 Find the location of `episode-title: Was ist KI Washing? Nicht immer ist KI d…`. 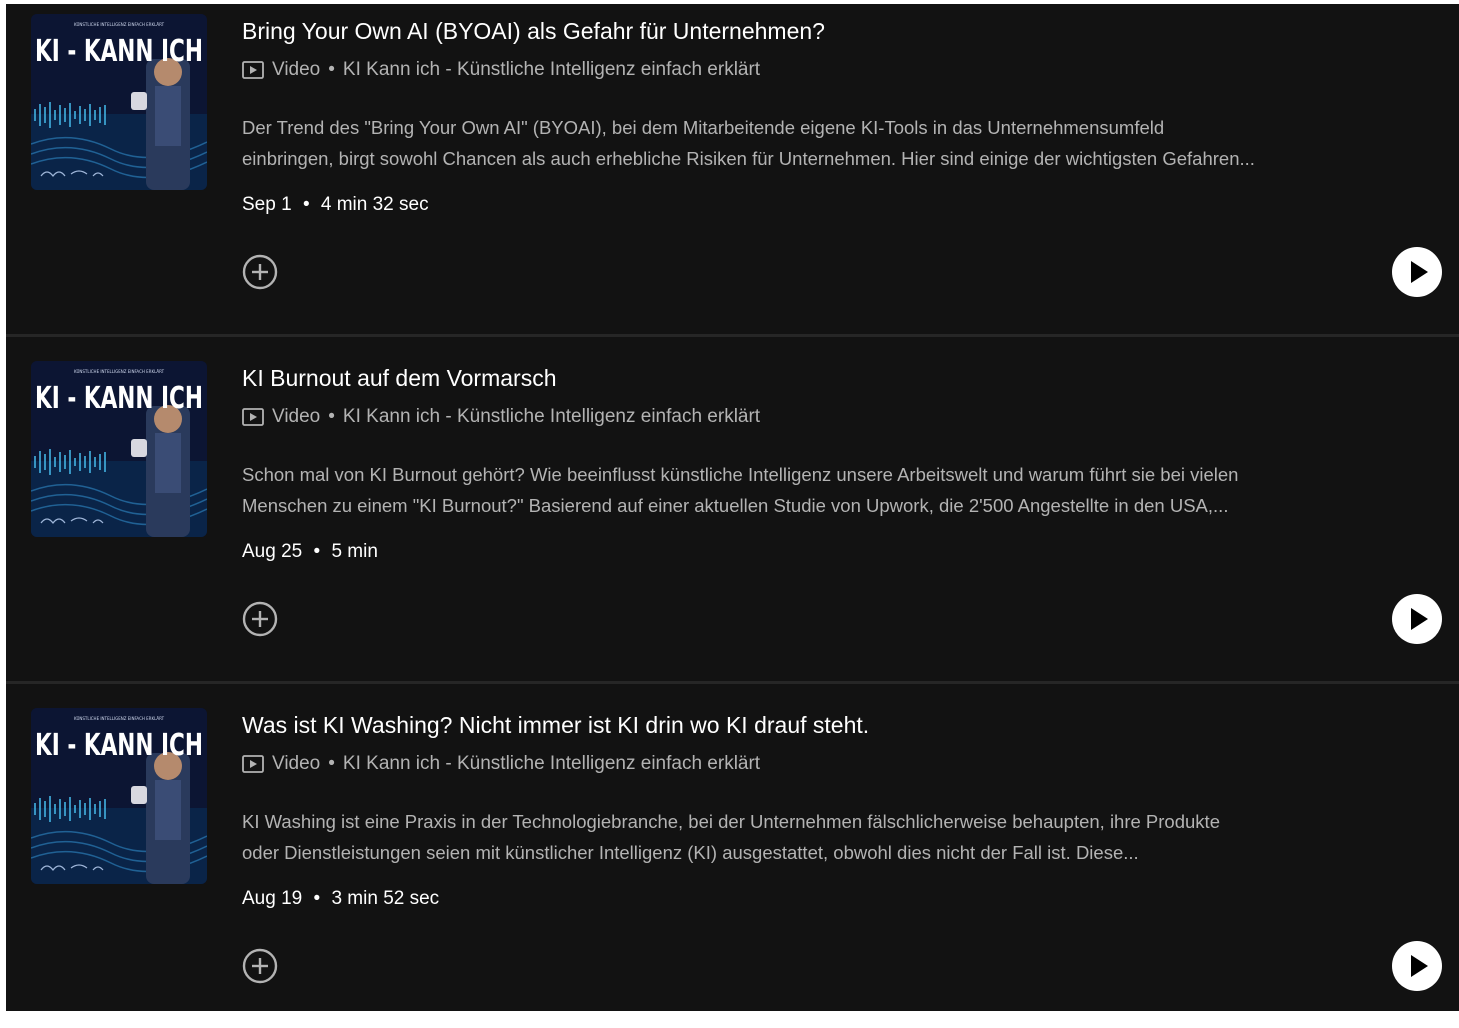

episode-title: Was ist KI Washing? Nicht immer ist KI d… is located at coordinates (555, 725).